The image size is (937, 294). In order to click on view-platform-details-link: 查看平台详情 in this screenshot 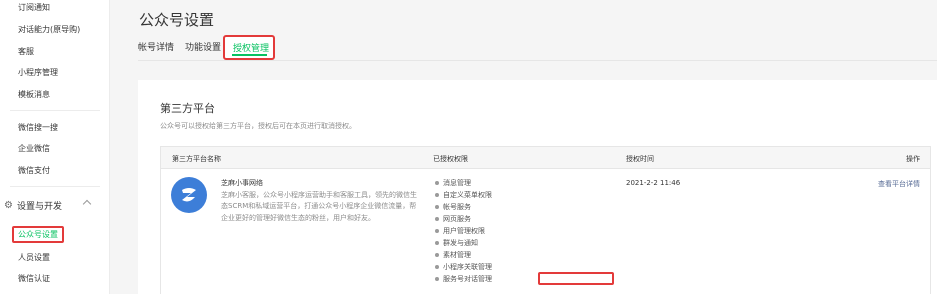, I will do `click(899, 184)`.